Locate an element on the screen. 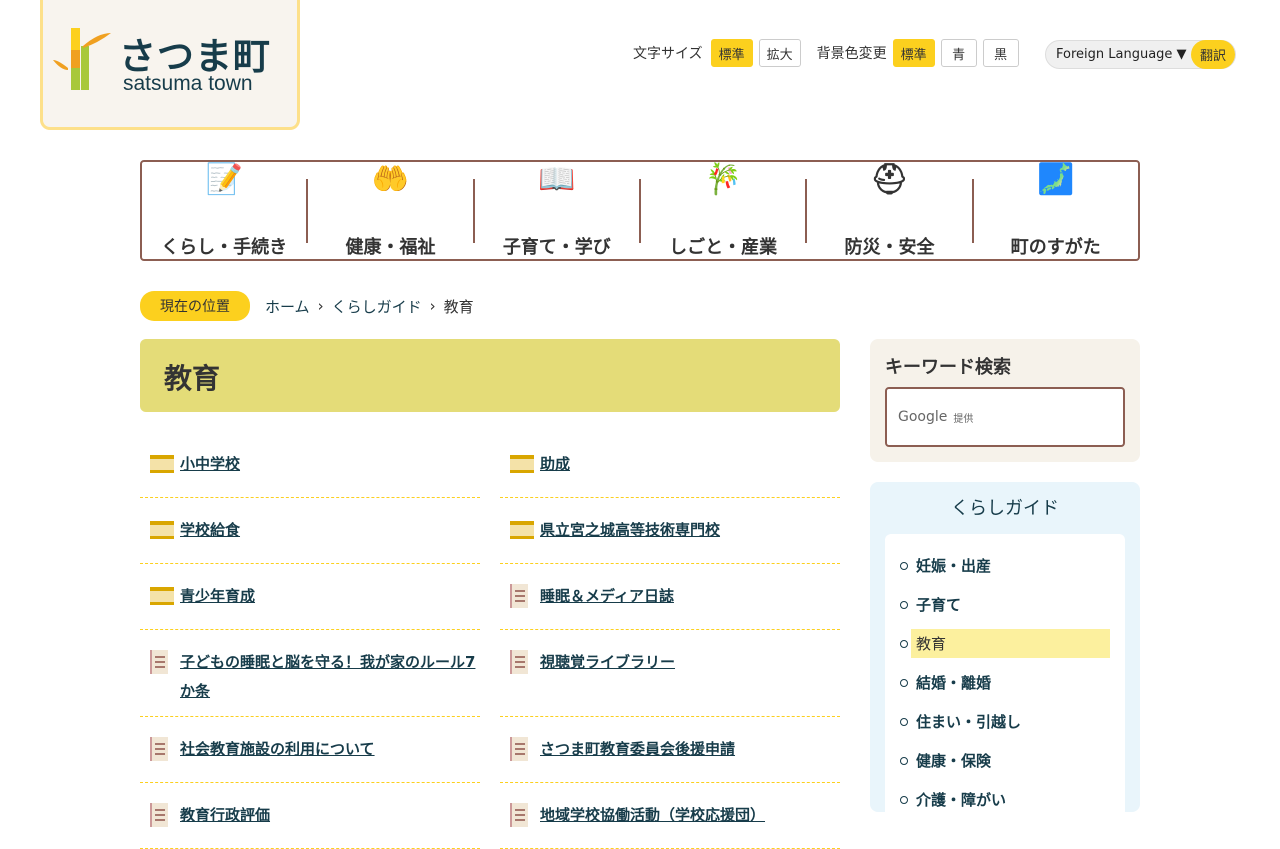 This screenshot has width=1280, height=849. helmet-icon: ⛑ is located at coordinates (889, 179).